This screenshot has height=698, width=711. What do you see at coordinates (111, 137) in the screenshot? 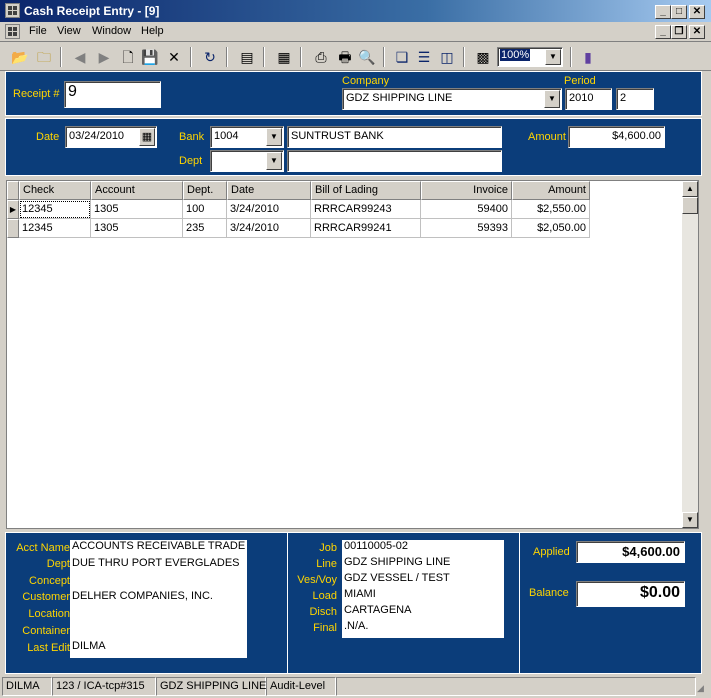
I see `date-field: 03/24/2010 ▦` at bounding box center [111, 137].